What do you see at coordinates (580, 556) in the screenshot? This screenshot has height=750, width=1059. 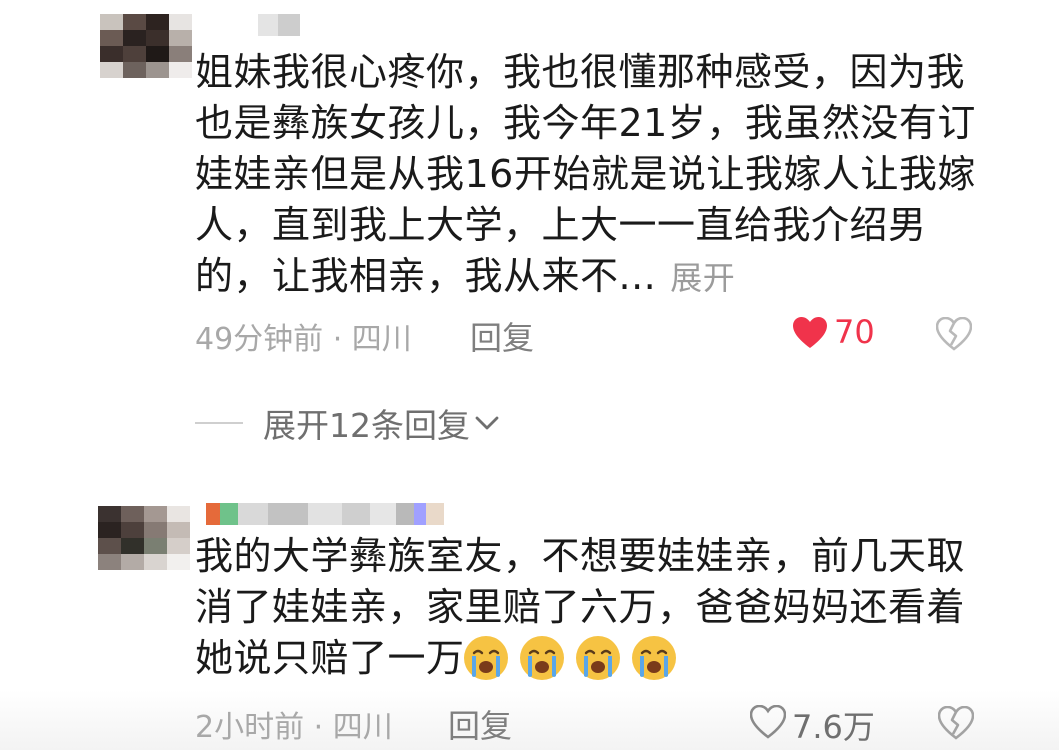 I see `comment-line: 我的大学彝族室友，不想要娃娃亲，前几天取` at bounding box center [580, 556].